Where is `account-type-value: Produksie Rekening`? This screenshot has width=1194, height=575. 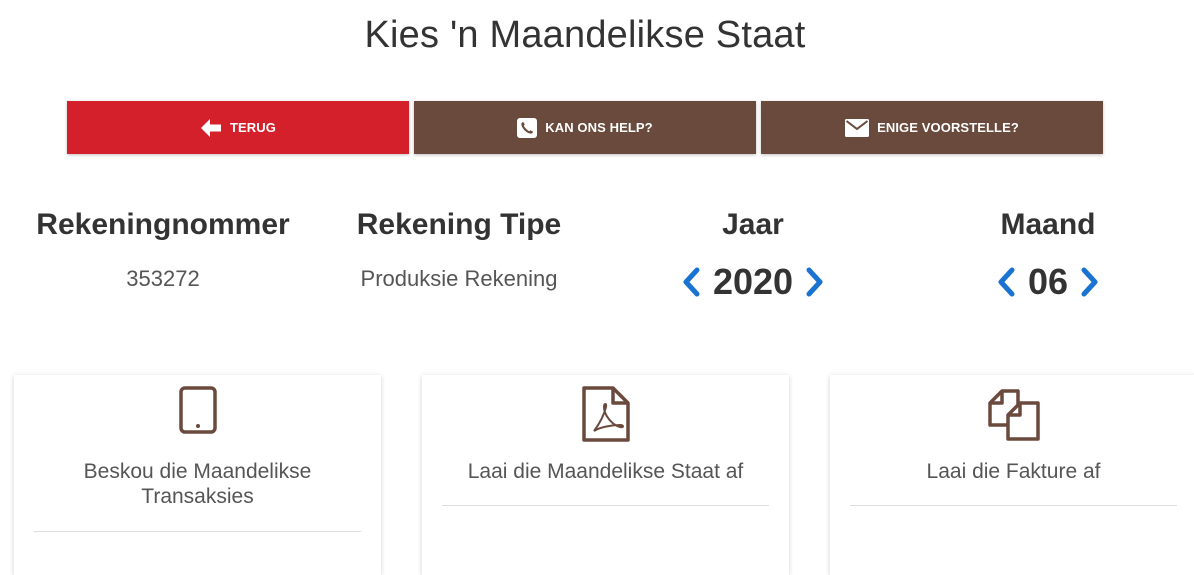
account-type-value: Produksie Rekening is located at coordinates (459, 278).